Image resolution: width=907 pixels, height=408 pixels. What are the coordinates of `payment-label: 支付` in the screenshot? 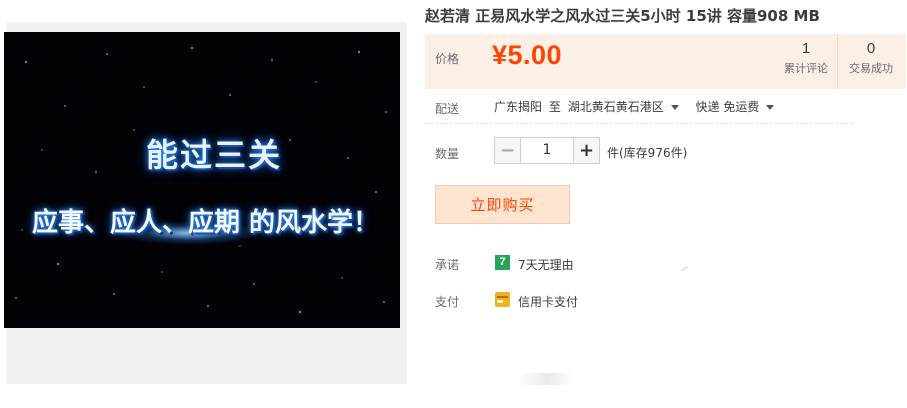 It's located at (447, 302).